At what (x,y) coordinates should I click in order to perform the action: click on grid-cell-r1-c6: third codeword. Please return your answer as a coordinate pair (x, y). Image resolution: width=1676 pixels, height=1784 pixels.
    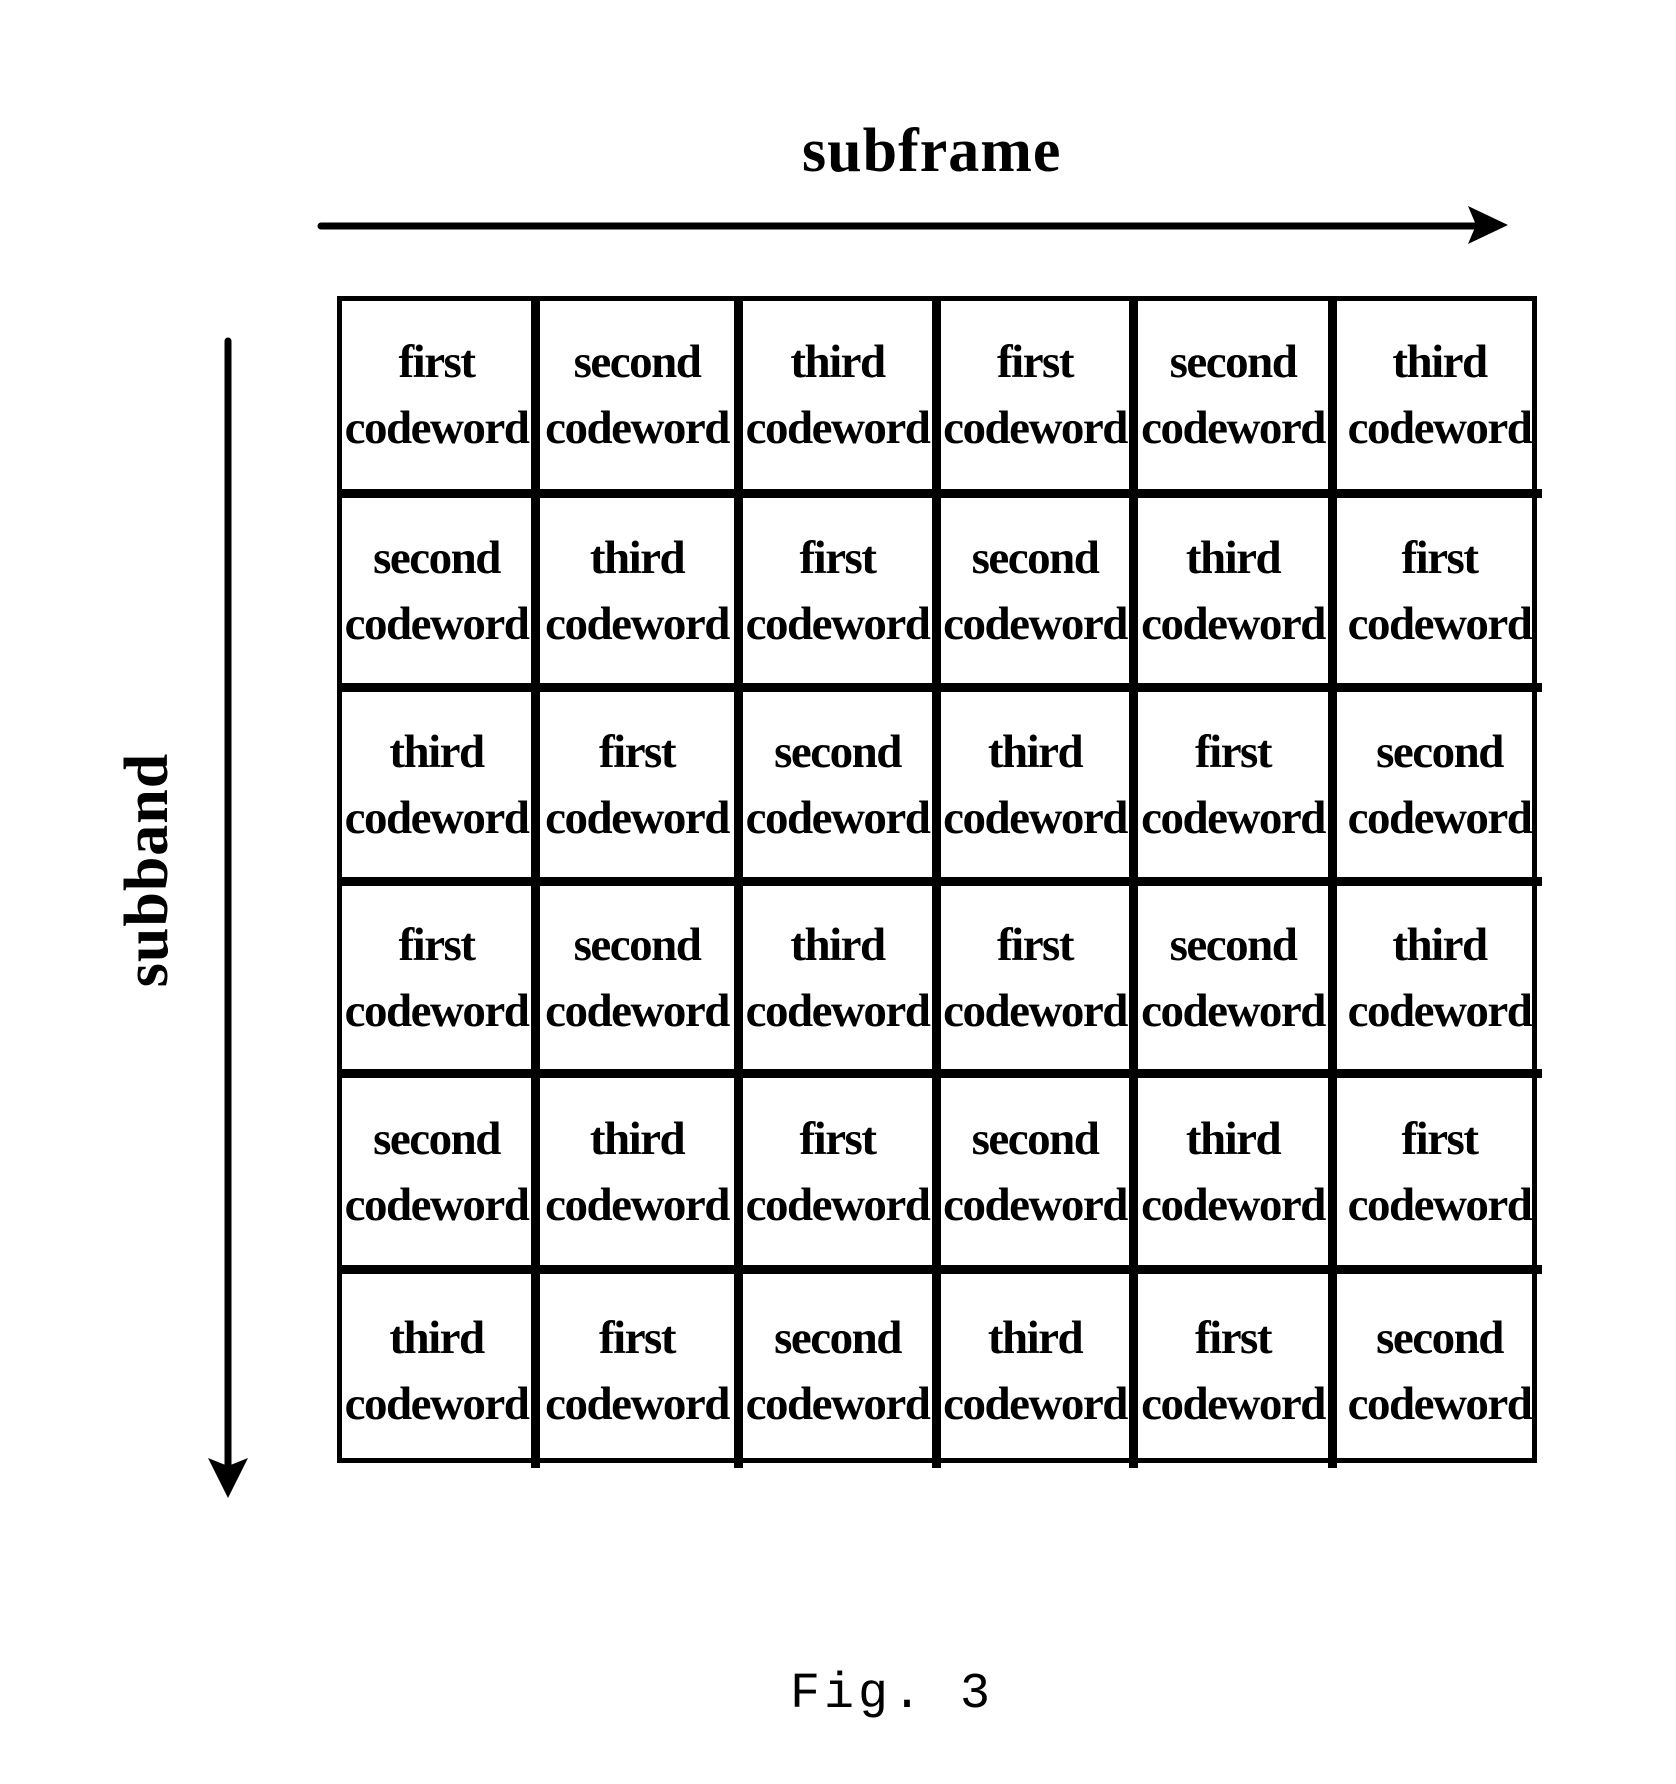
    Looking at the image, I should click on (1439, 399).